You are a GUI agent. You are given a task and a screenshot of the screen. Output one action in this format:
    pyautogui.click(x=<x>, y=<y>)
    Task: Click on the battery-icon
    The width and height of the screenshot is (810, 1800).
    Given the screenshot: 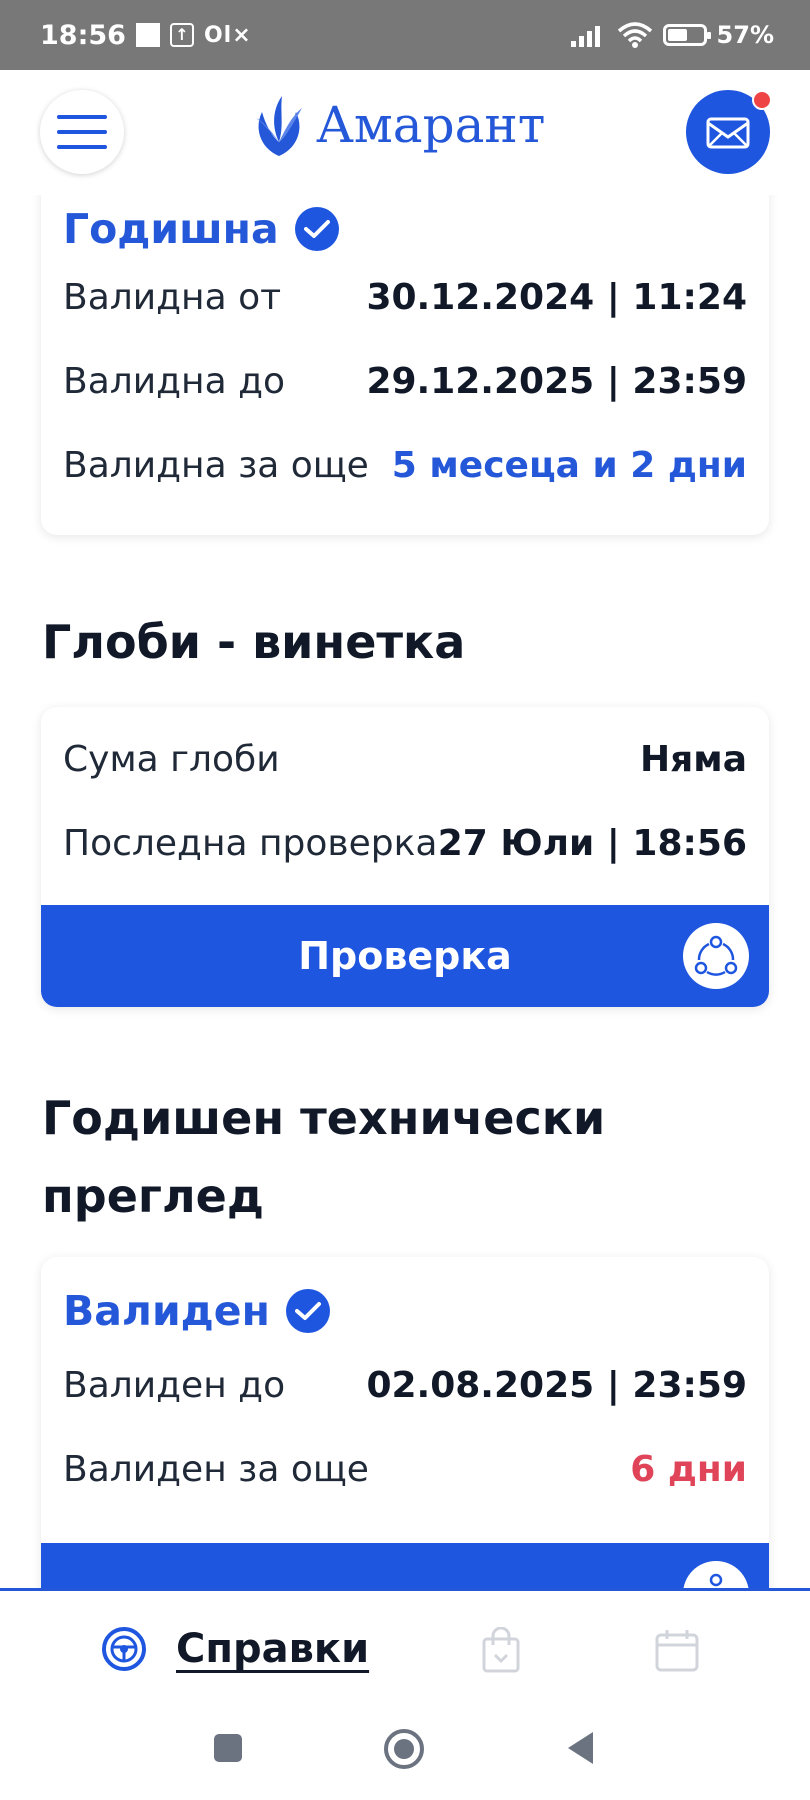 What is the action you would take?
    pyautogui.click(x=686, y=35)
    